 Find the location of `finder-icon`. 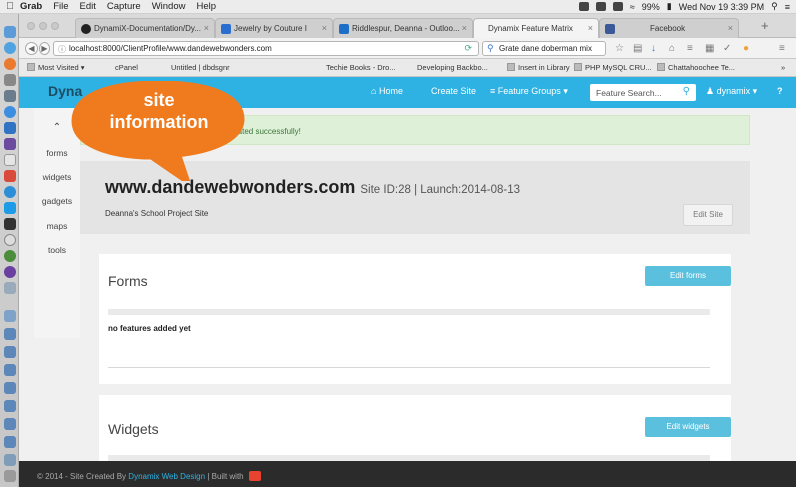

finder-icon is located at coordinates (10, 32).